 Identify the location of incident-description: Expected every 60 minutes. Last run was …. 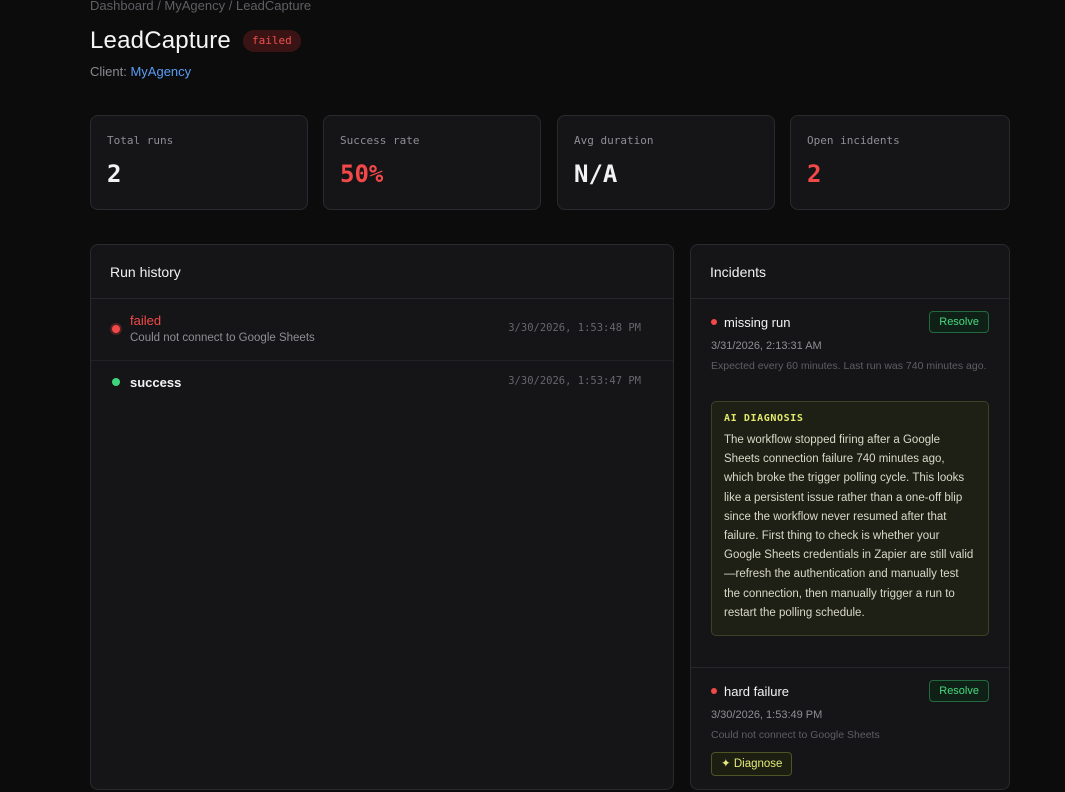
(849, 366).